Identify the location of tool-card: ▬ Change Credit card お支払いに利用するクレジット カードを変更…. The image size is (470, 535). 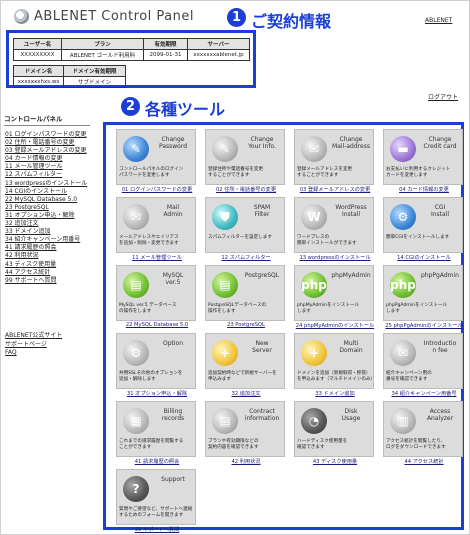
(423, 157).